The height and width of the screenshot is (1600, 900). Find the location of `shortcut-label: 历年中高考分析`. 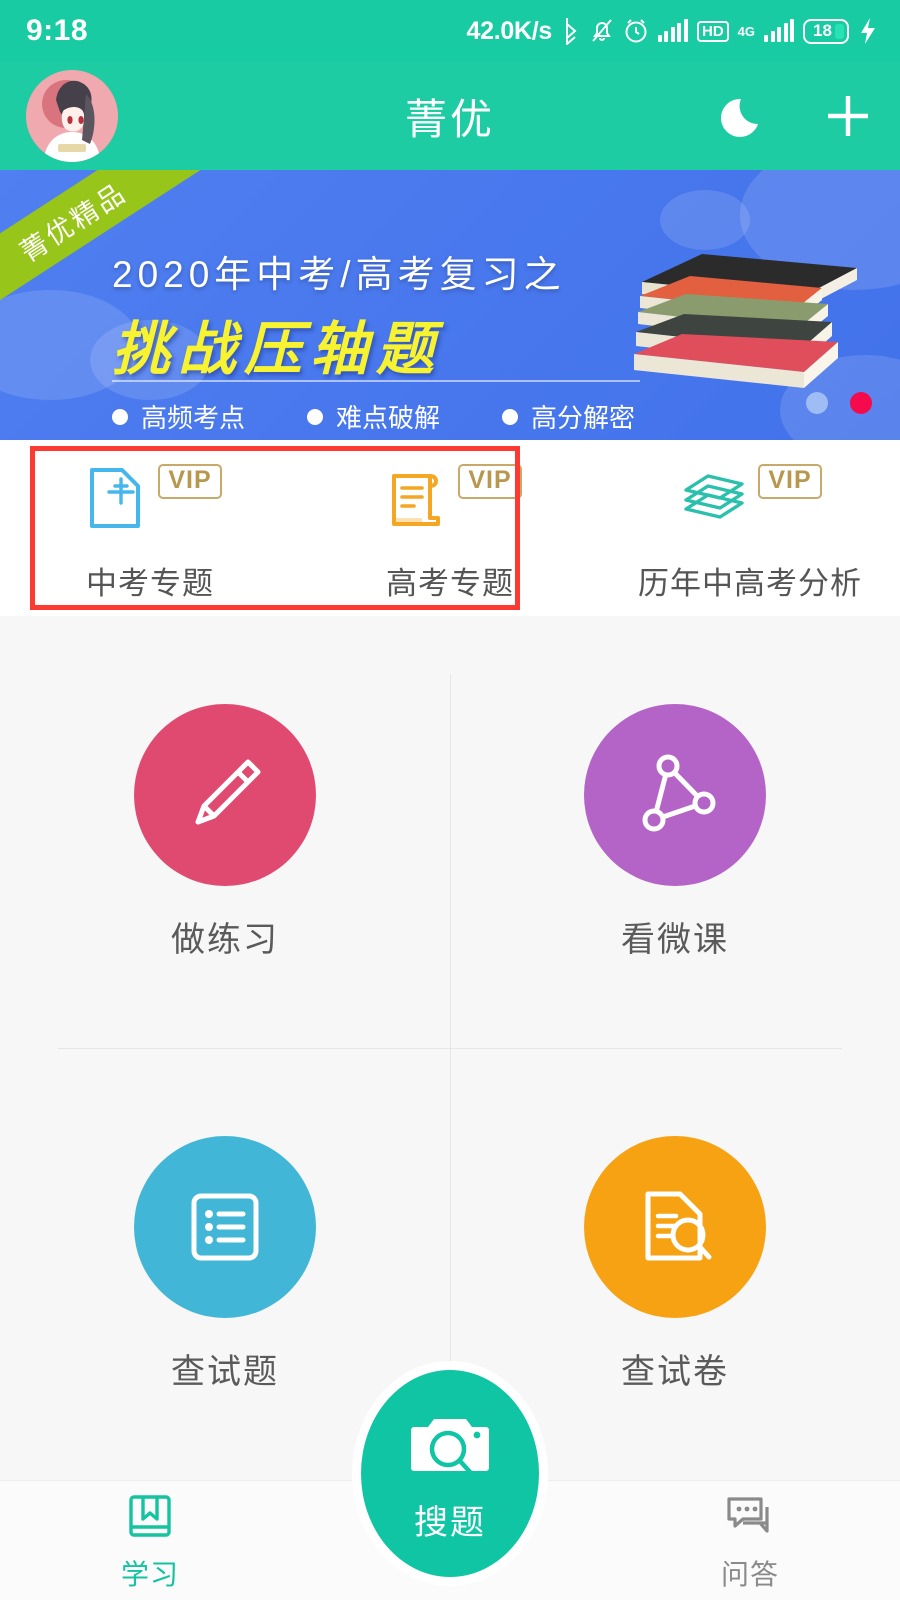

shortcut-label: 历年中高考分析 is located at coordinates (750, 583).